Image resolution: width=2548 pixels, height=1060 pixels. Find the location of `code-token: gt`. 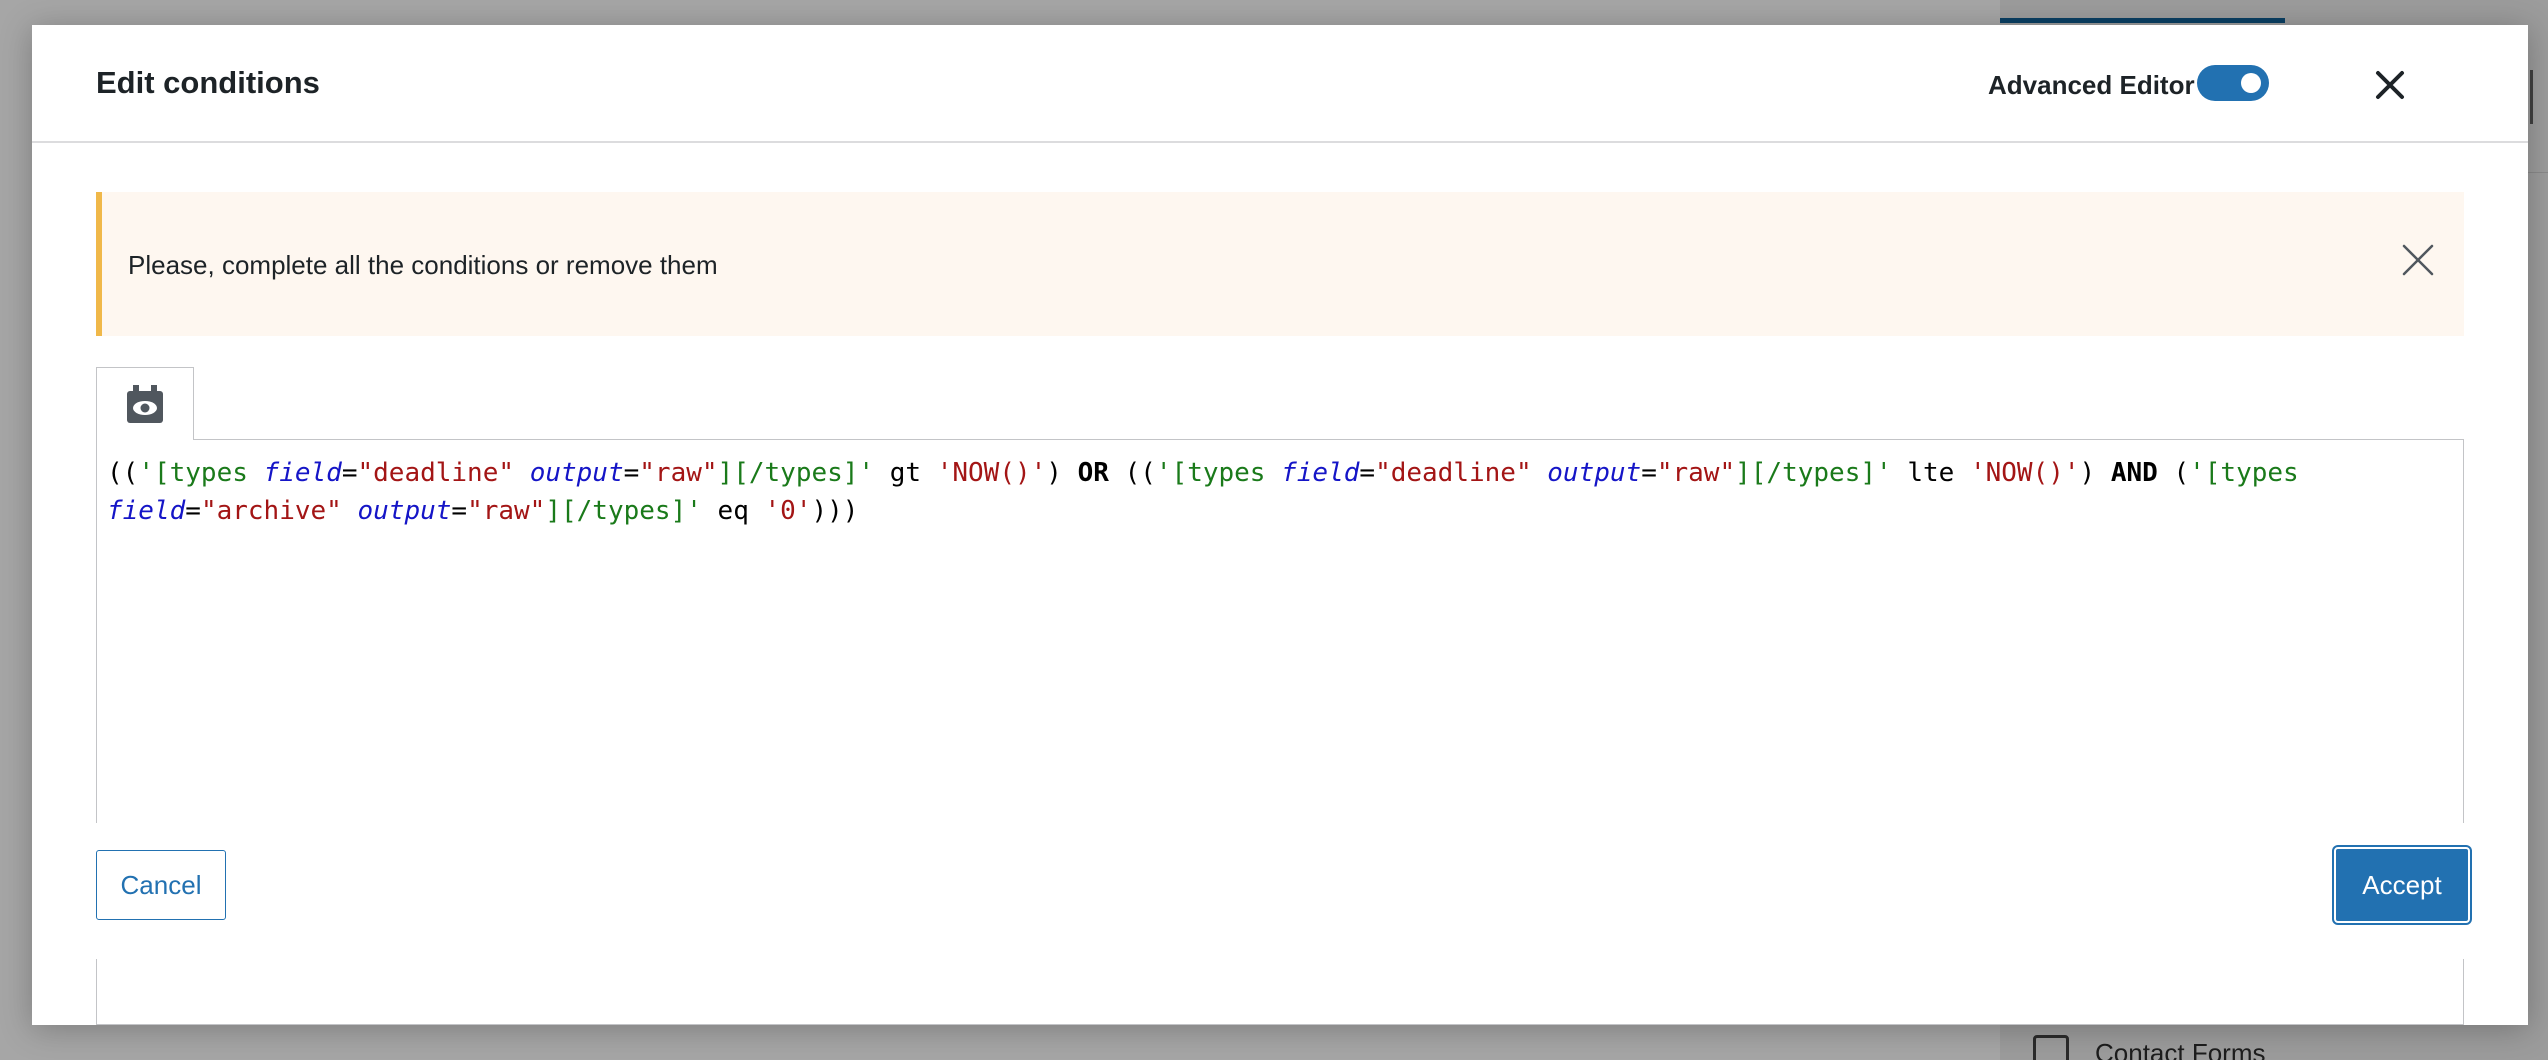

code-token: gt is located at coordinates (905, 473).